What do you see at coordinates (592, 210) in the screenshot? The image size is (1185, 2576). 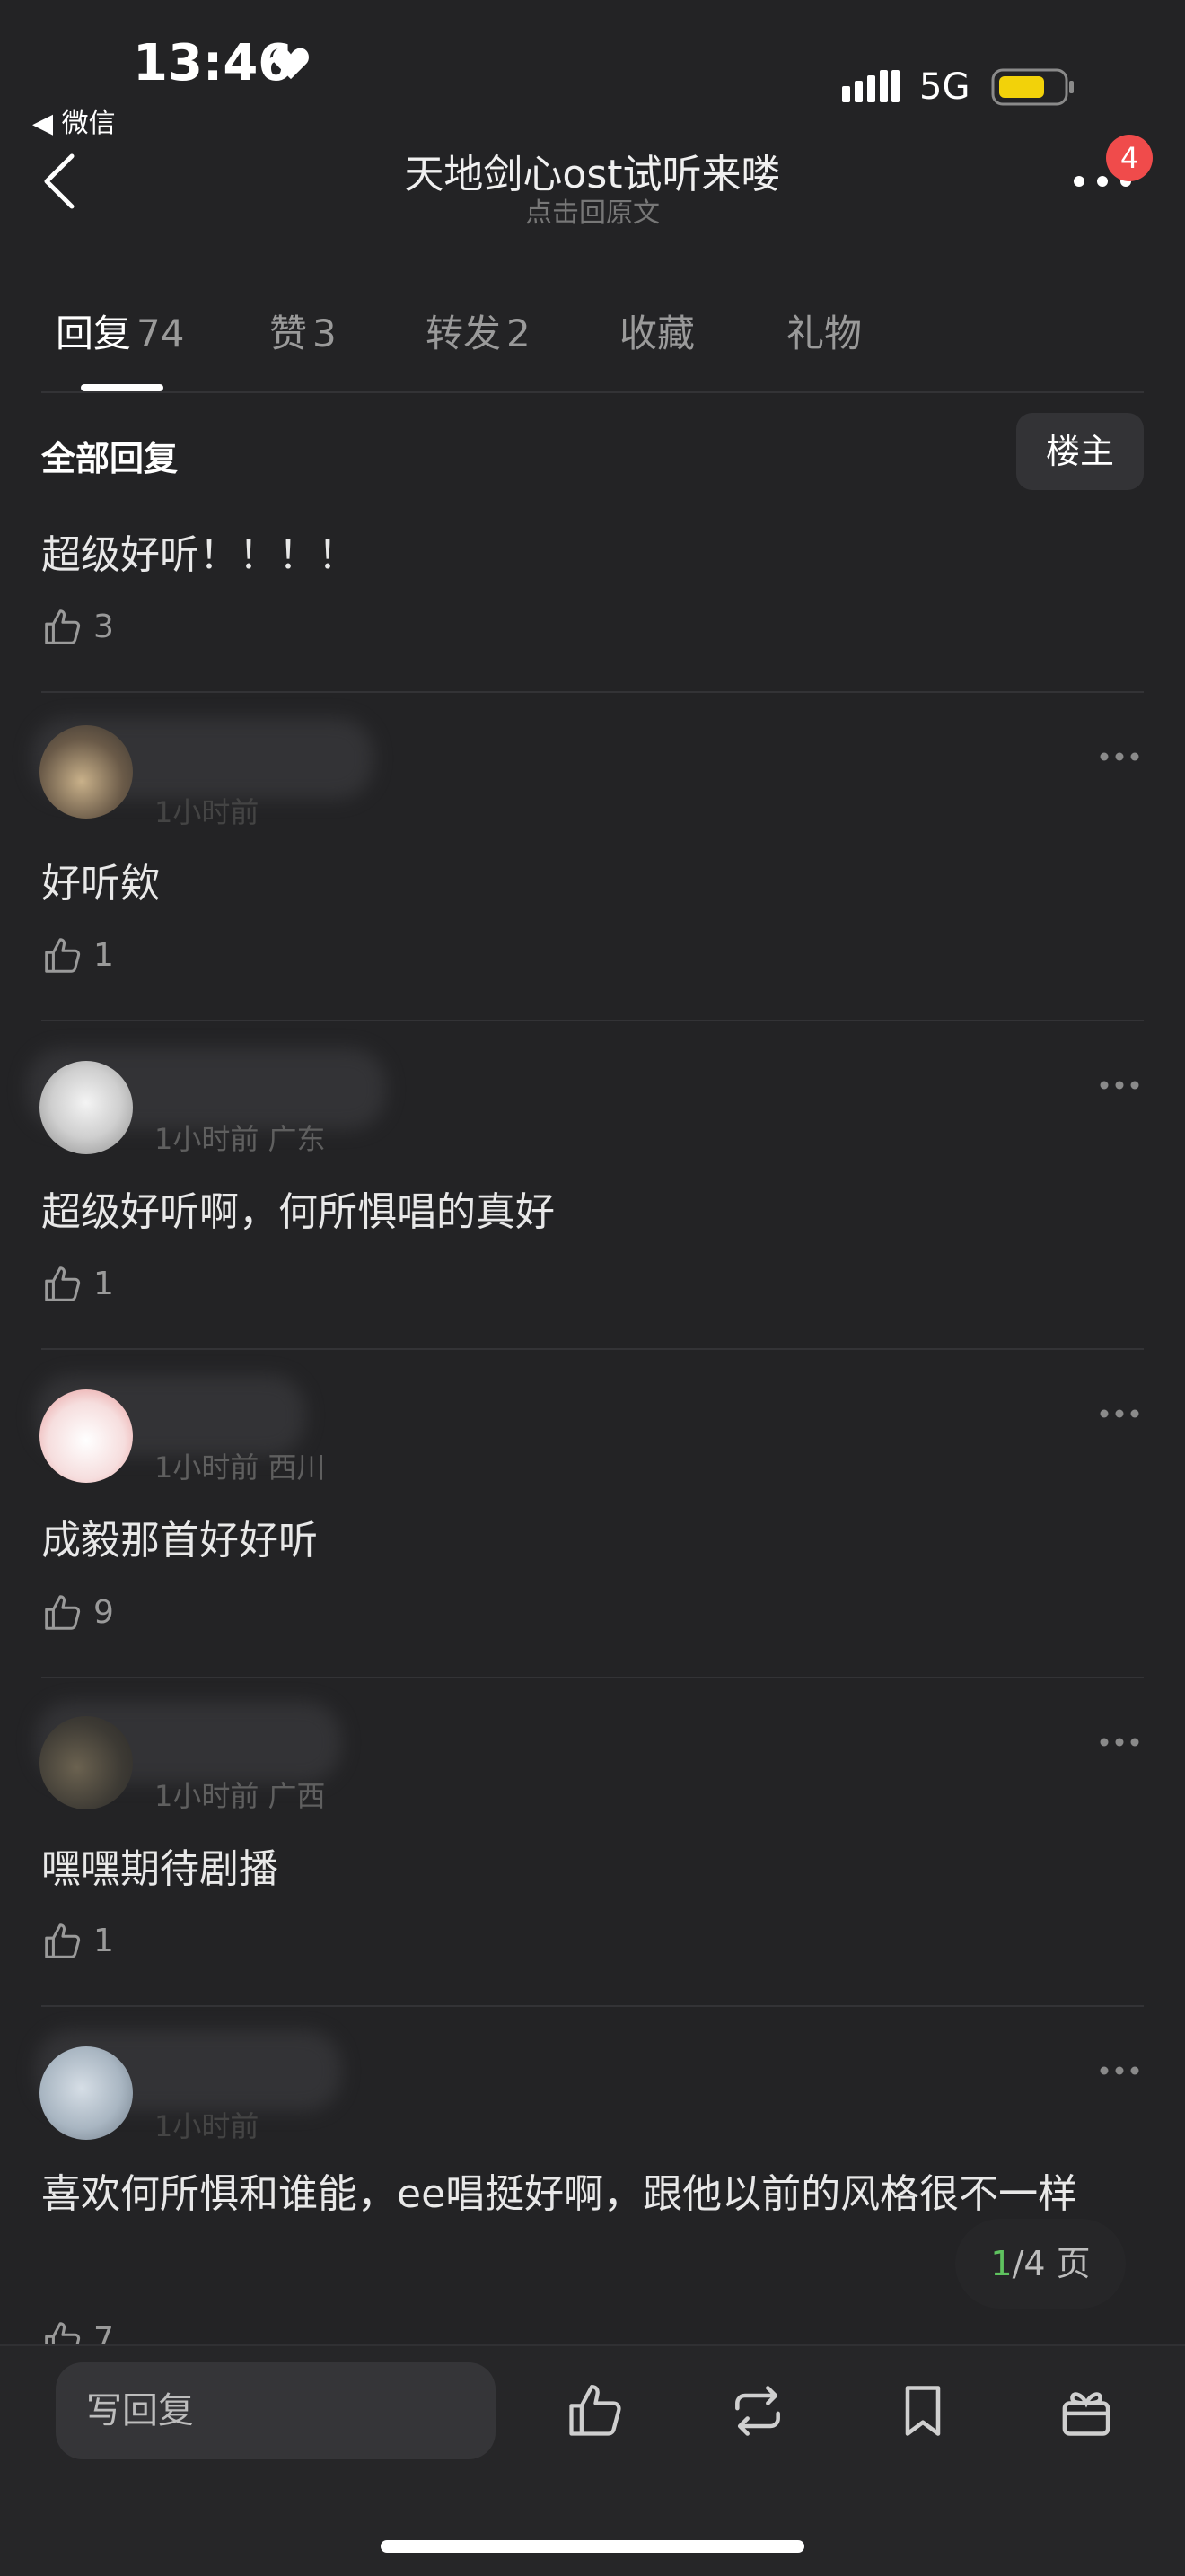 I see `back-to-original-link: 点击回原文` at bounding box center [592, 210].